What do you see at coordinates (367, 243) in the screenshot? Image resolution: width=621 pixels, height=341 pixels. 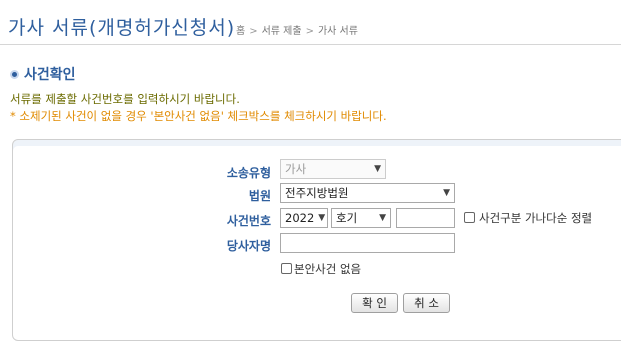 I see `party-name-input` at bounding box center [367, 243].